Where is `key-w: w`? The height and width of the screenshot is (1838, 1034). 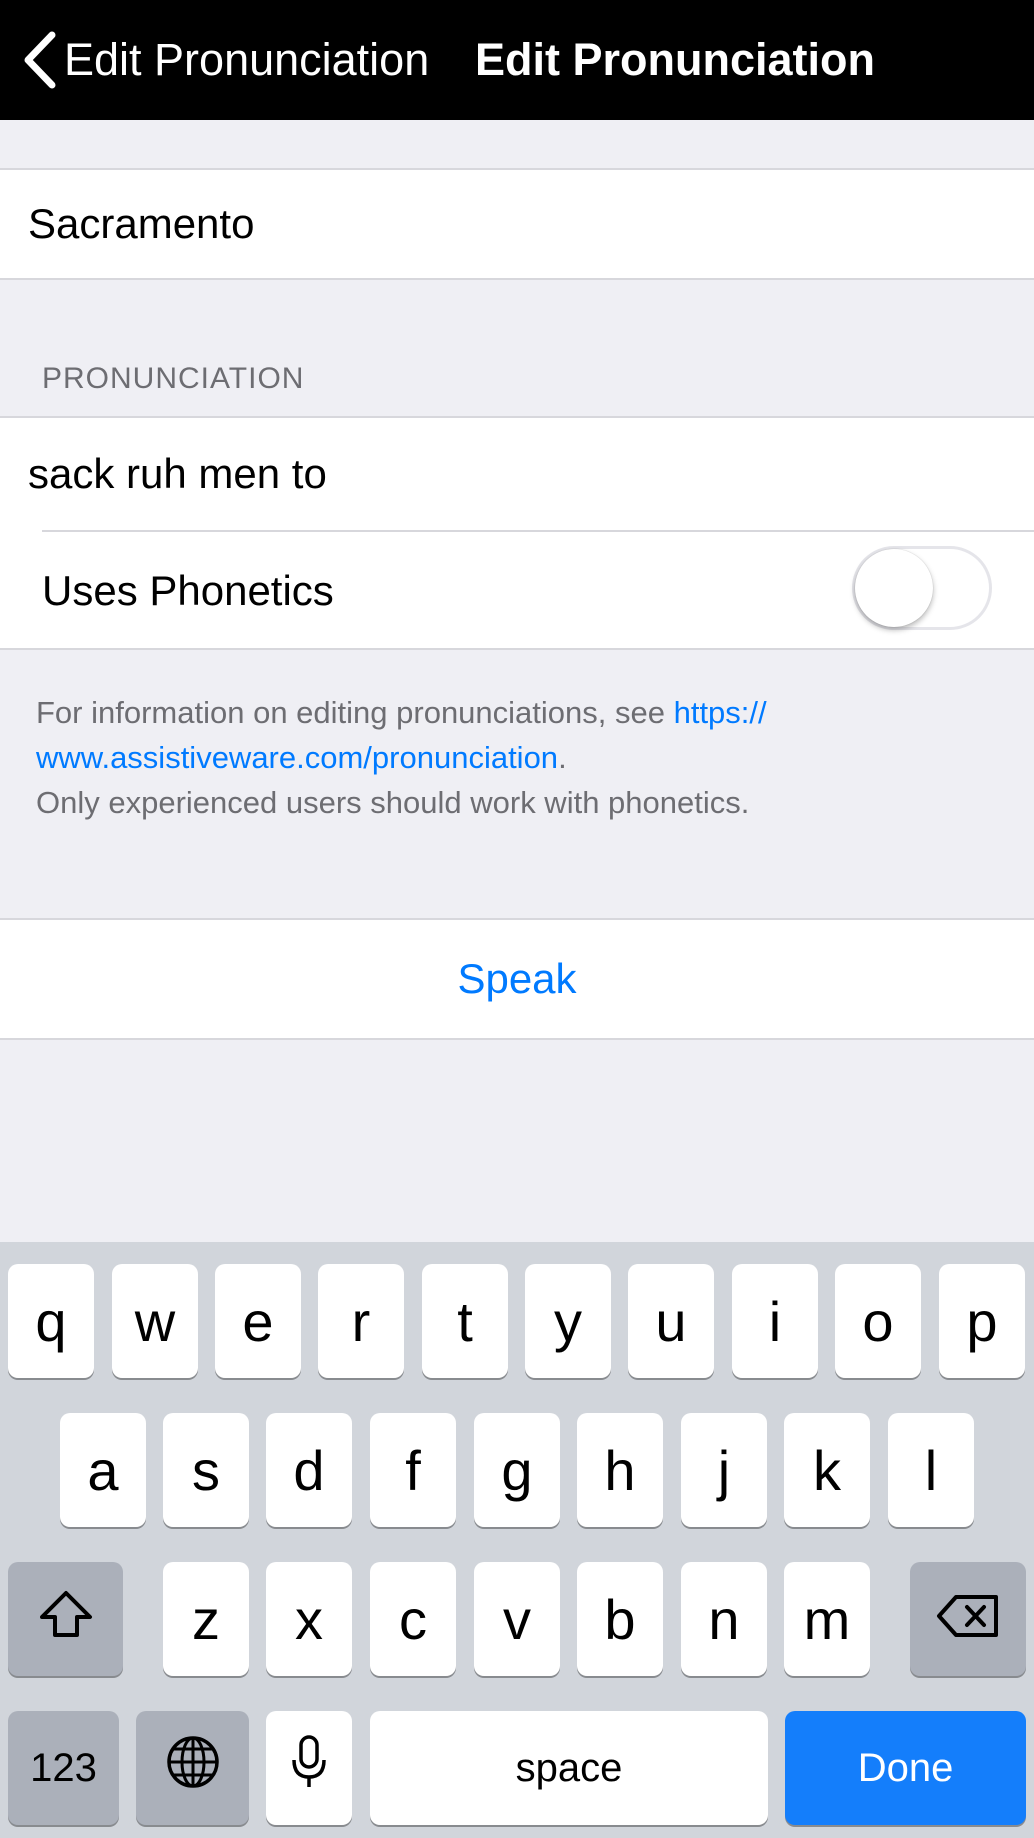 key-w: w is located at coordinates (155, 1321).